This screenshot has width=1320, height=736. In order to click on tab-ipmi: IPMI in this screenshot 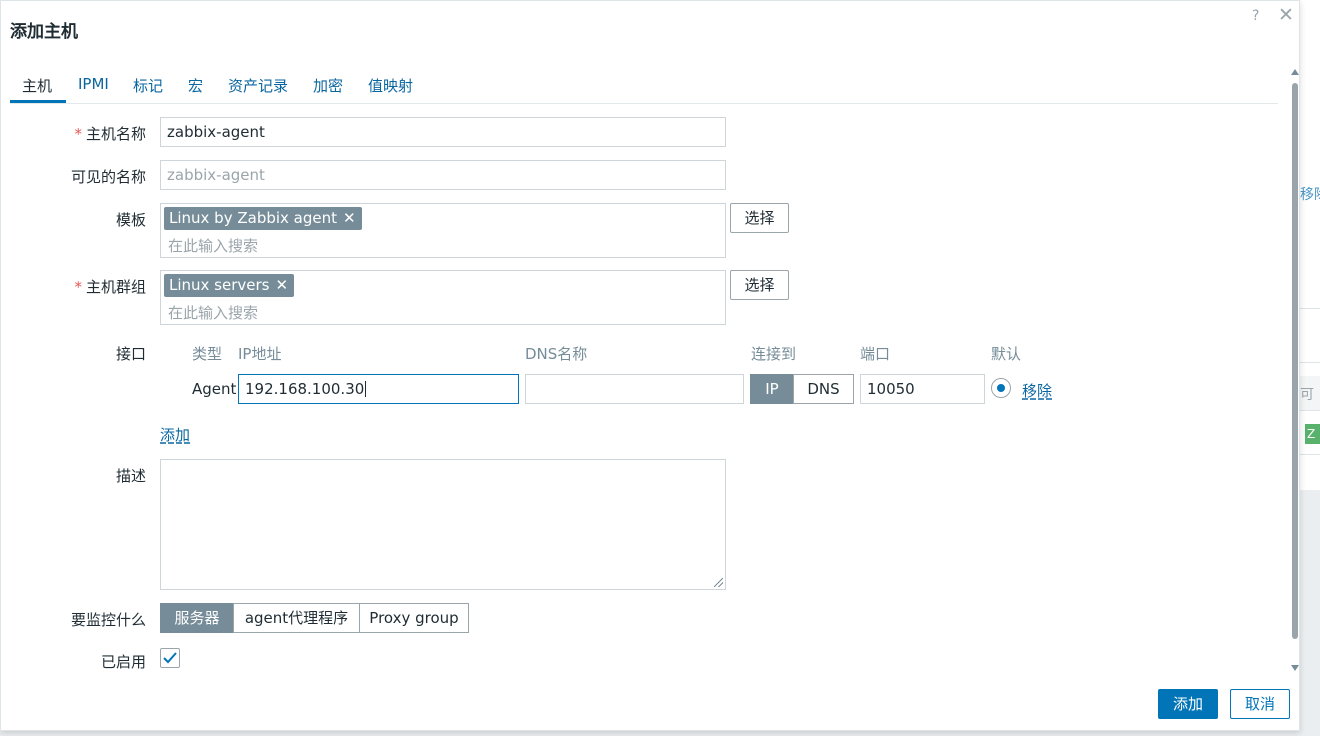, I will do `click(93, 84)`.